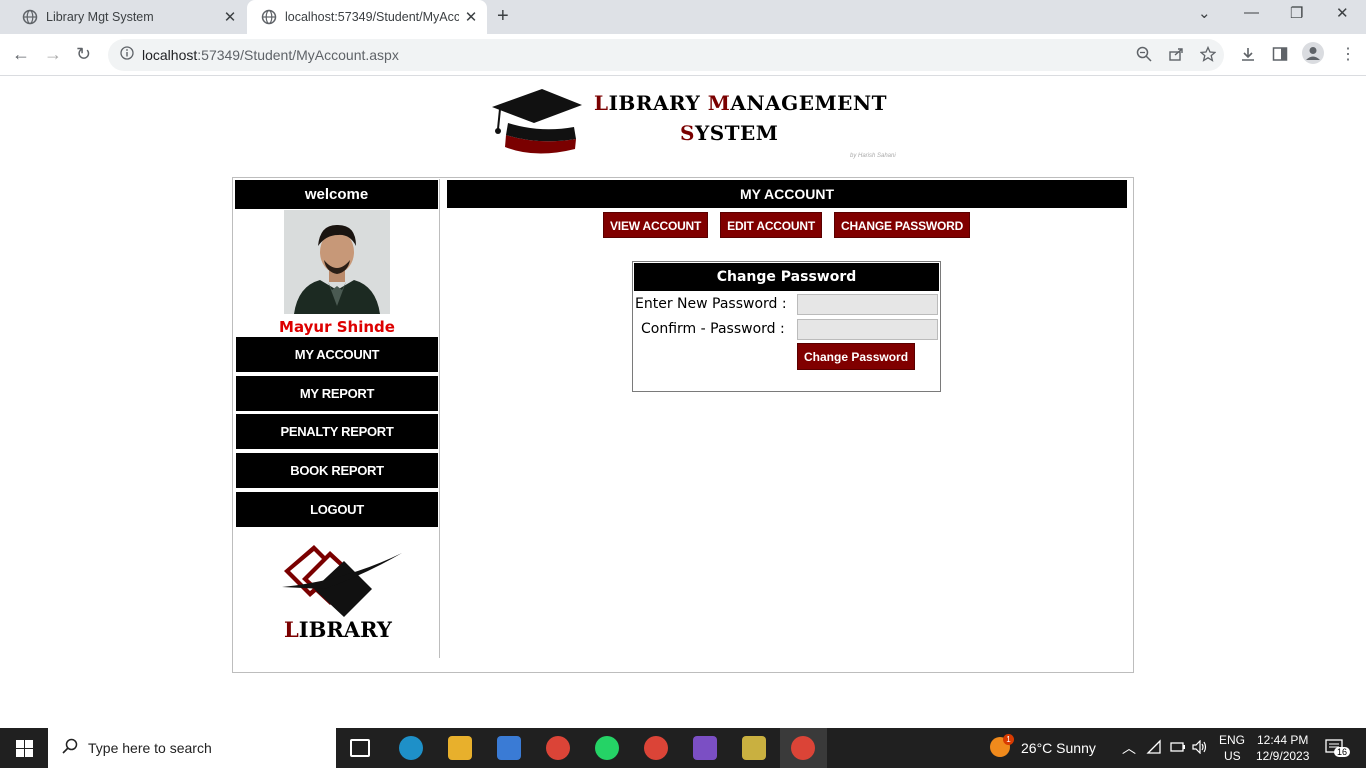 This screenshot has width=1366, height=768. What do you see at coordinates (873, 156) in the screenshot?
I see `byline: by Harish Sahani` at bounding box center [873, 156].